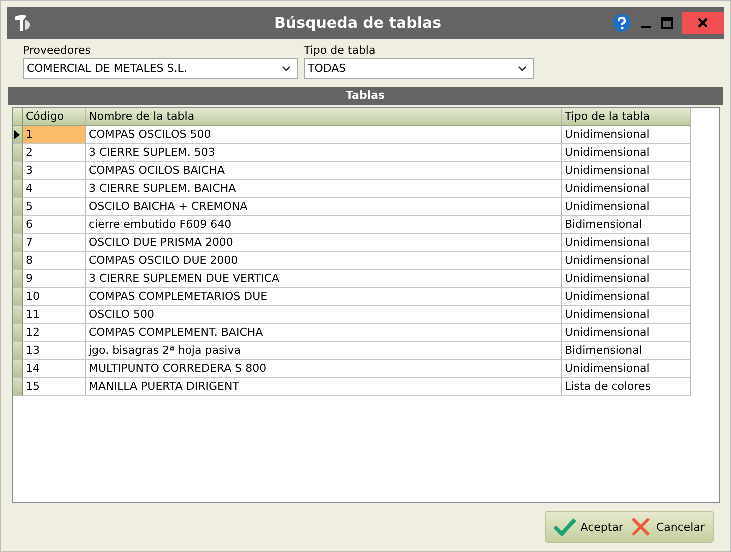 The image size is (731, 552). Describe the element at coordinates (54, 225) in the screenshot. I see `table-cell: 6` at that location.